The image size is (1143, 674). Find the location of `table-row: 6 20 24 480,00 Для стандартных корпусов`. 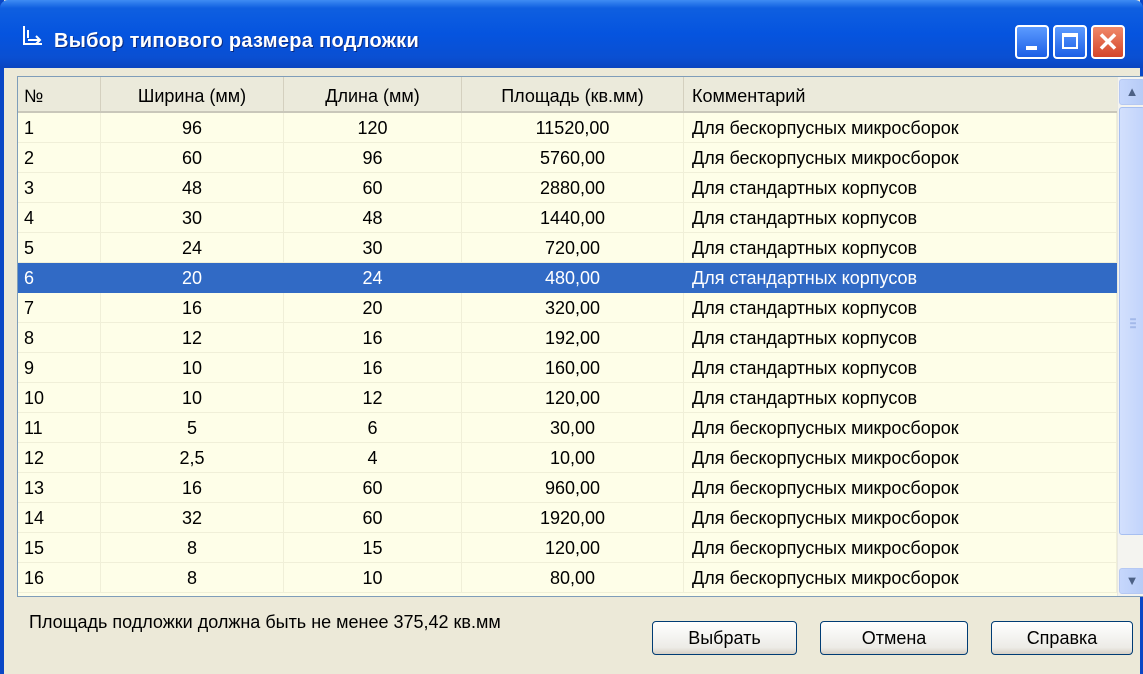

table-row: 6 20 24 480,00 Для стандартных корпусов is located at coordinates (567, 278).